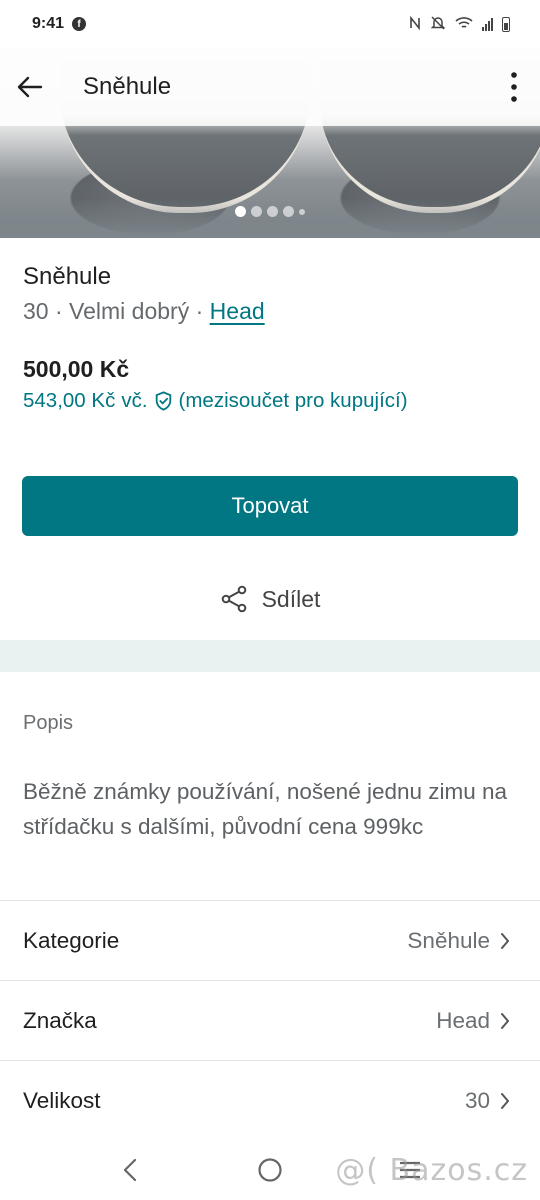 The height and width of the screenshot is (1200, 540). I want to click on signal-icon, so click(487, 24).